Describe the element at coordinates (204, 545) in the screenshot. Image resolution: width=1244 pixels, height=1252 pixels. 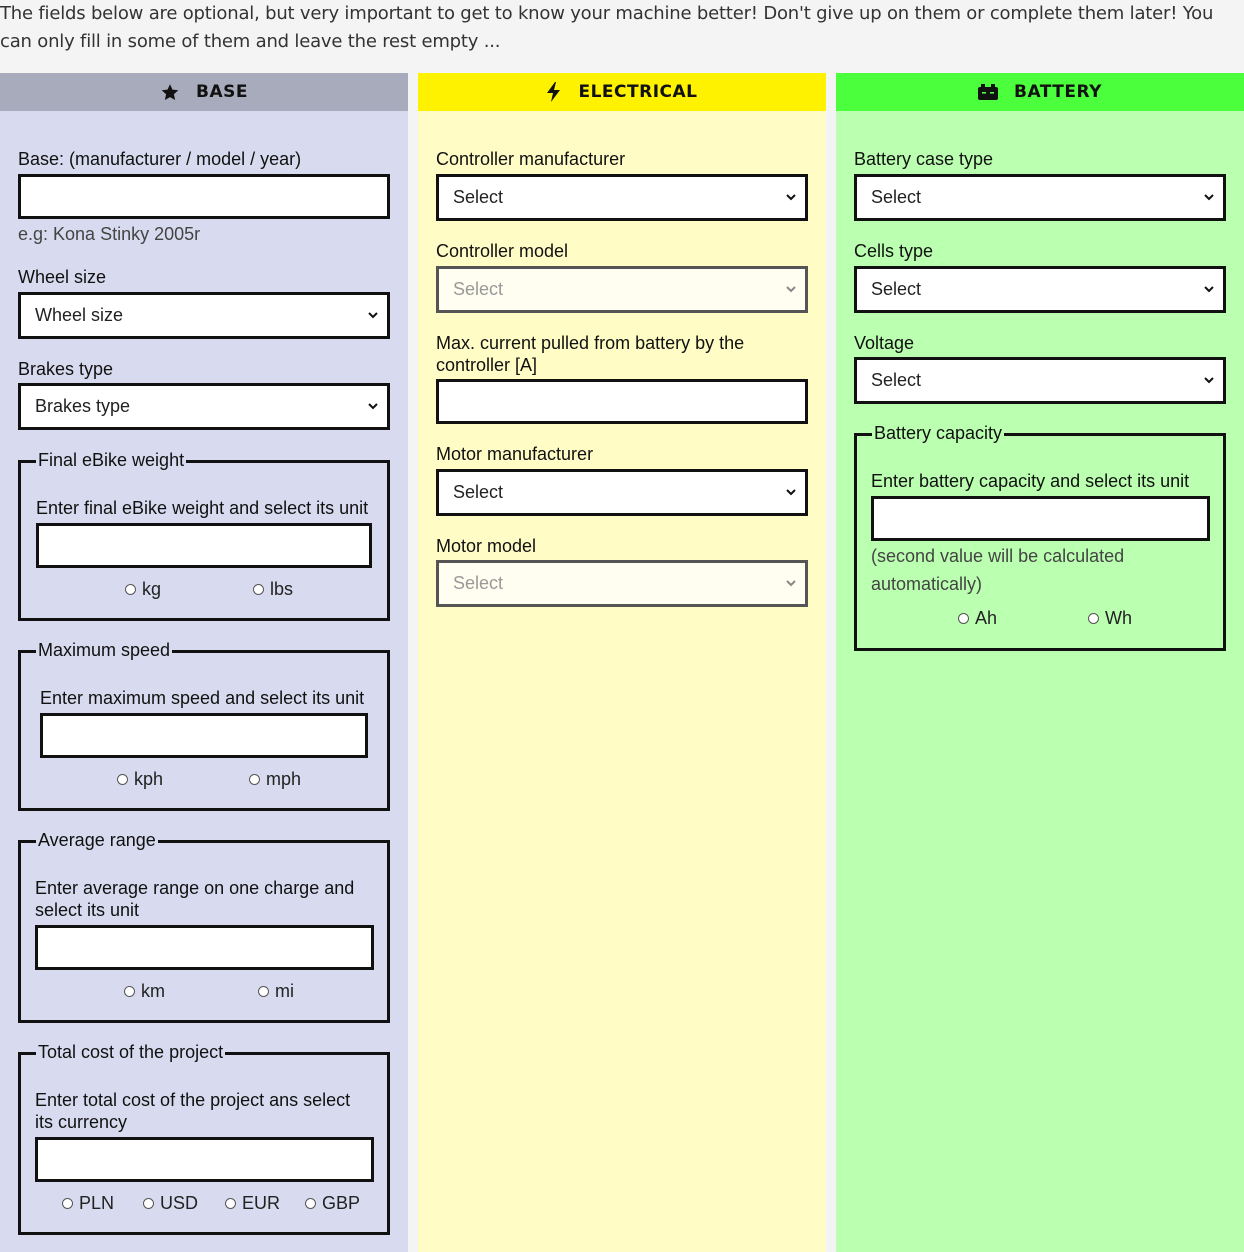
I see `weight-input` at that location.